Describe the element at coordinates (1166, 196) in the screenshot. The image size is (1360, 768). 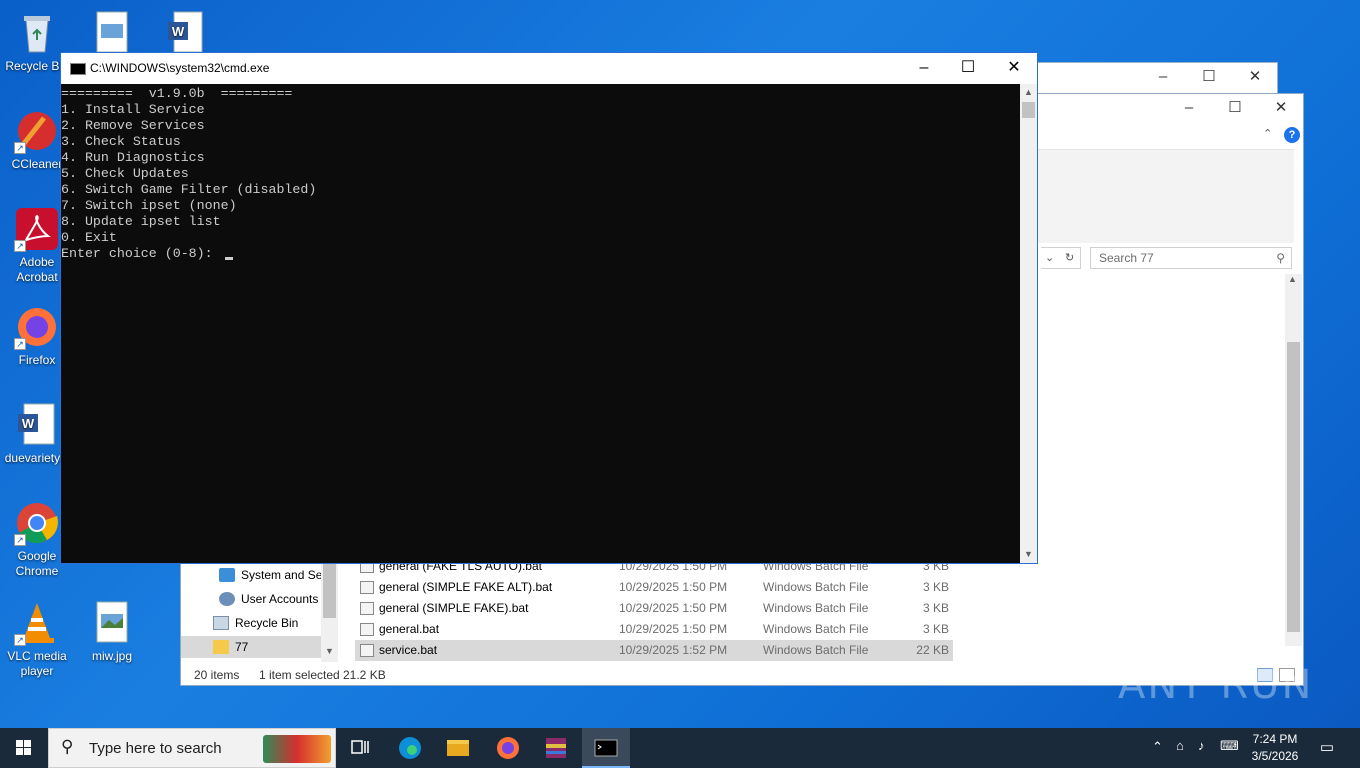
I see `ribbon-area` at that location.